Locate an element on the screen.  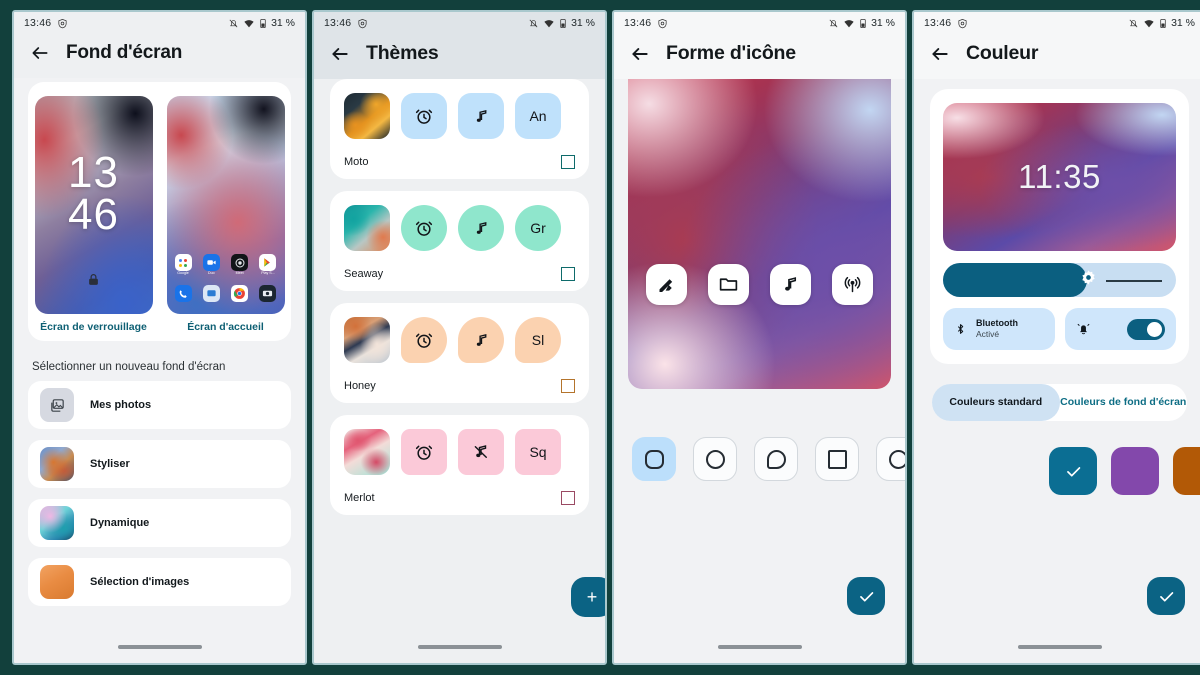
quick-setting-bluetooth: Bluetooth Activé is located at coordinates (999, 329).